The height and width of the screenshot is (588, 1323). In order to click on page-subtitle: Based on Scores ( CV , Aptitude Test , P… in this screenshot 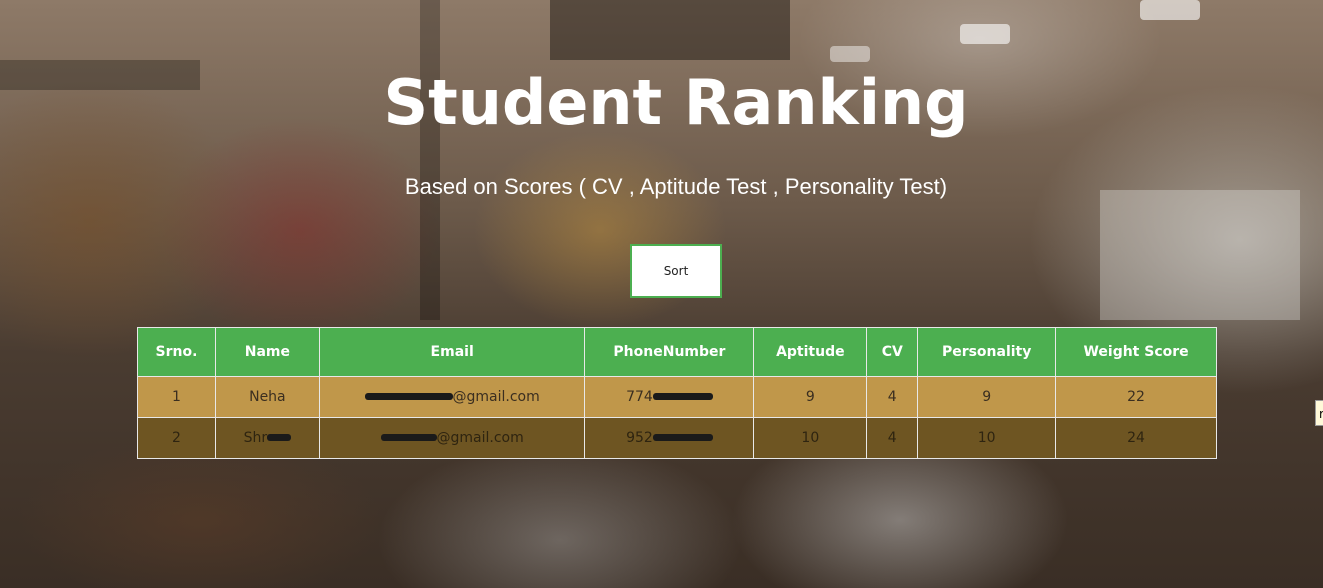, I will do `click(676, 186)`.